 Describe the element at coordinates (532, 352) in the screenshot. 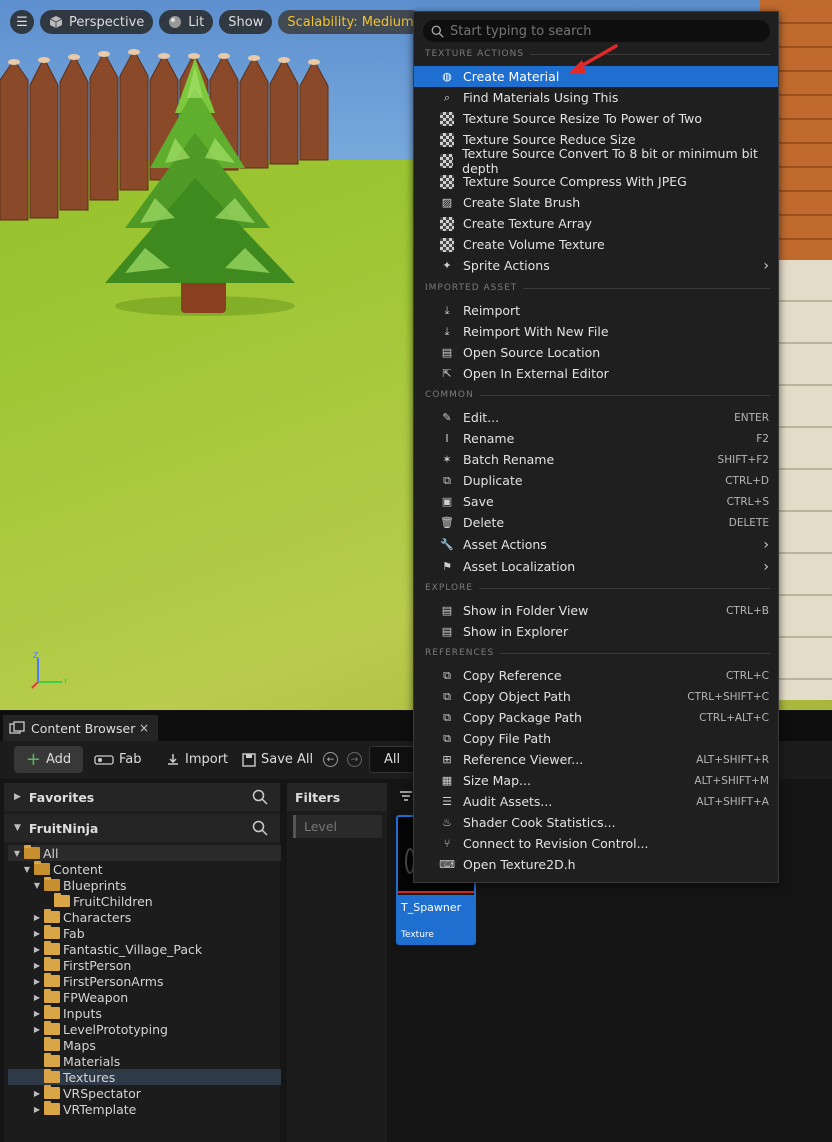

I see `menu-item-label: Open Source Location` at that location.